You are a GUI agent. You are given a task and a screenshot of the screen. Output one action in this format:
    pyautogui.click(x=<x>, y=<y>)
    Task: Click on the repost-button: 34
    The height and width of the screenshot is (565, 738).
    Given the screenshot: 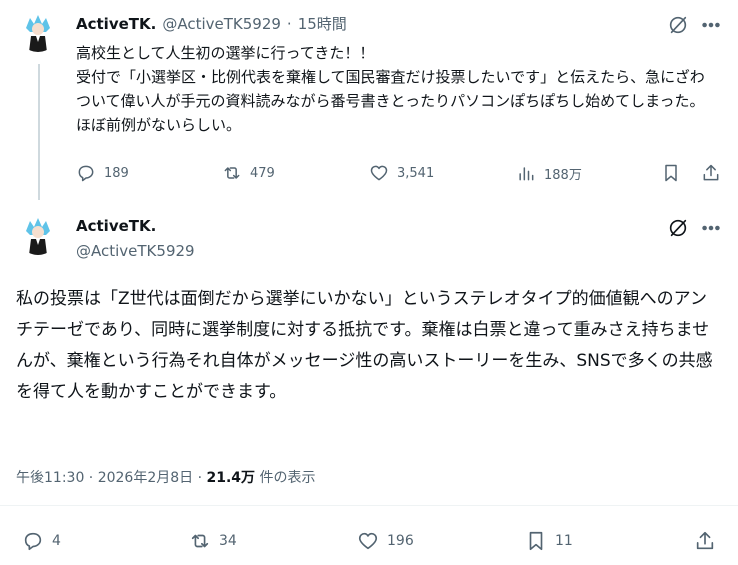 What is the action you would take?
    pyautogui.click(x=213, y=541)
    